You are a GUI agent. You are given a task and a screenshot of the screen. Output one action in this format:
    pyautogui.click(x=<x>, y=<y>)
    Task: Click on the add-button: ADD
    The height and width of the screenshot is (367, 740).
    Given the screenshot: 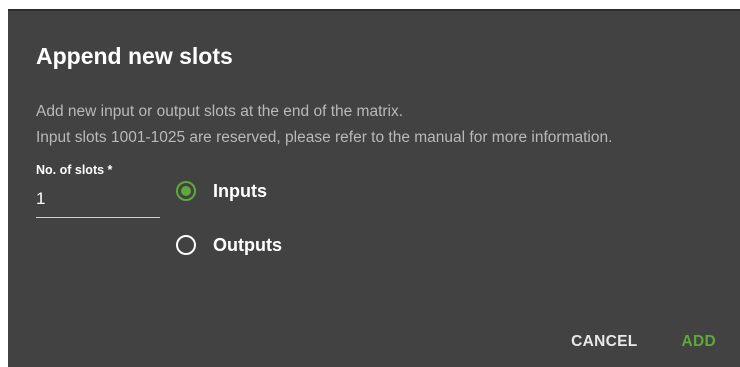 What is the action you would take?
    pyautogui.click(x=699, y=342)
    